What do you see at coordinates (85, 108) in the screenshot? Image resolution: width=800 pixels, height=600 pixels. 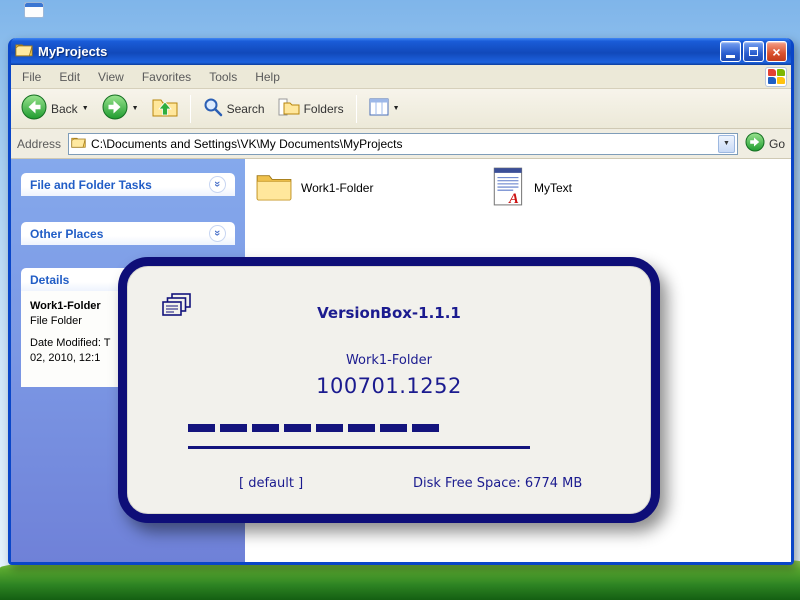 I see `back-dropdown-icon: ▼` at bounding box center [85, 108].